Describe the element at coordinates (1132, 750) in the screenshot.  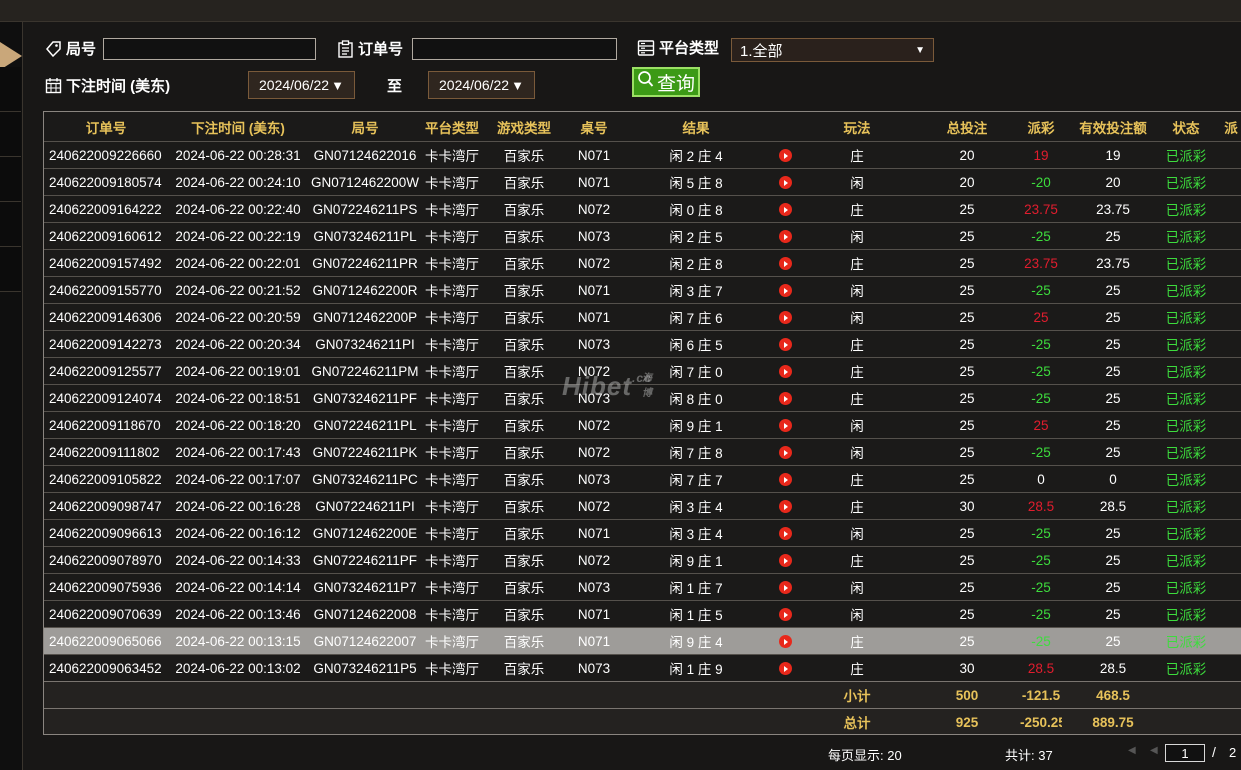
I see `first-page-icon: ◀` at that location.